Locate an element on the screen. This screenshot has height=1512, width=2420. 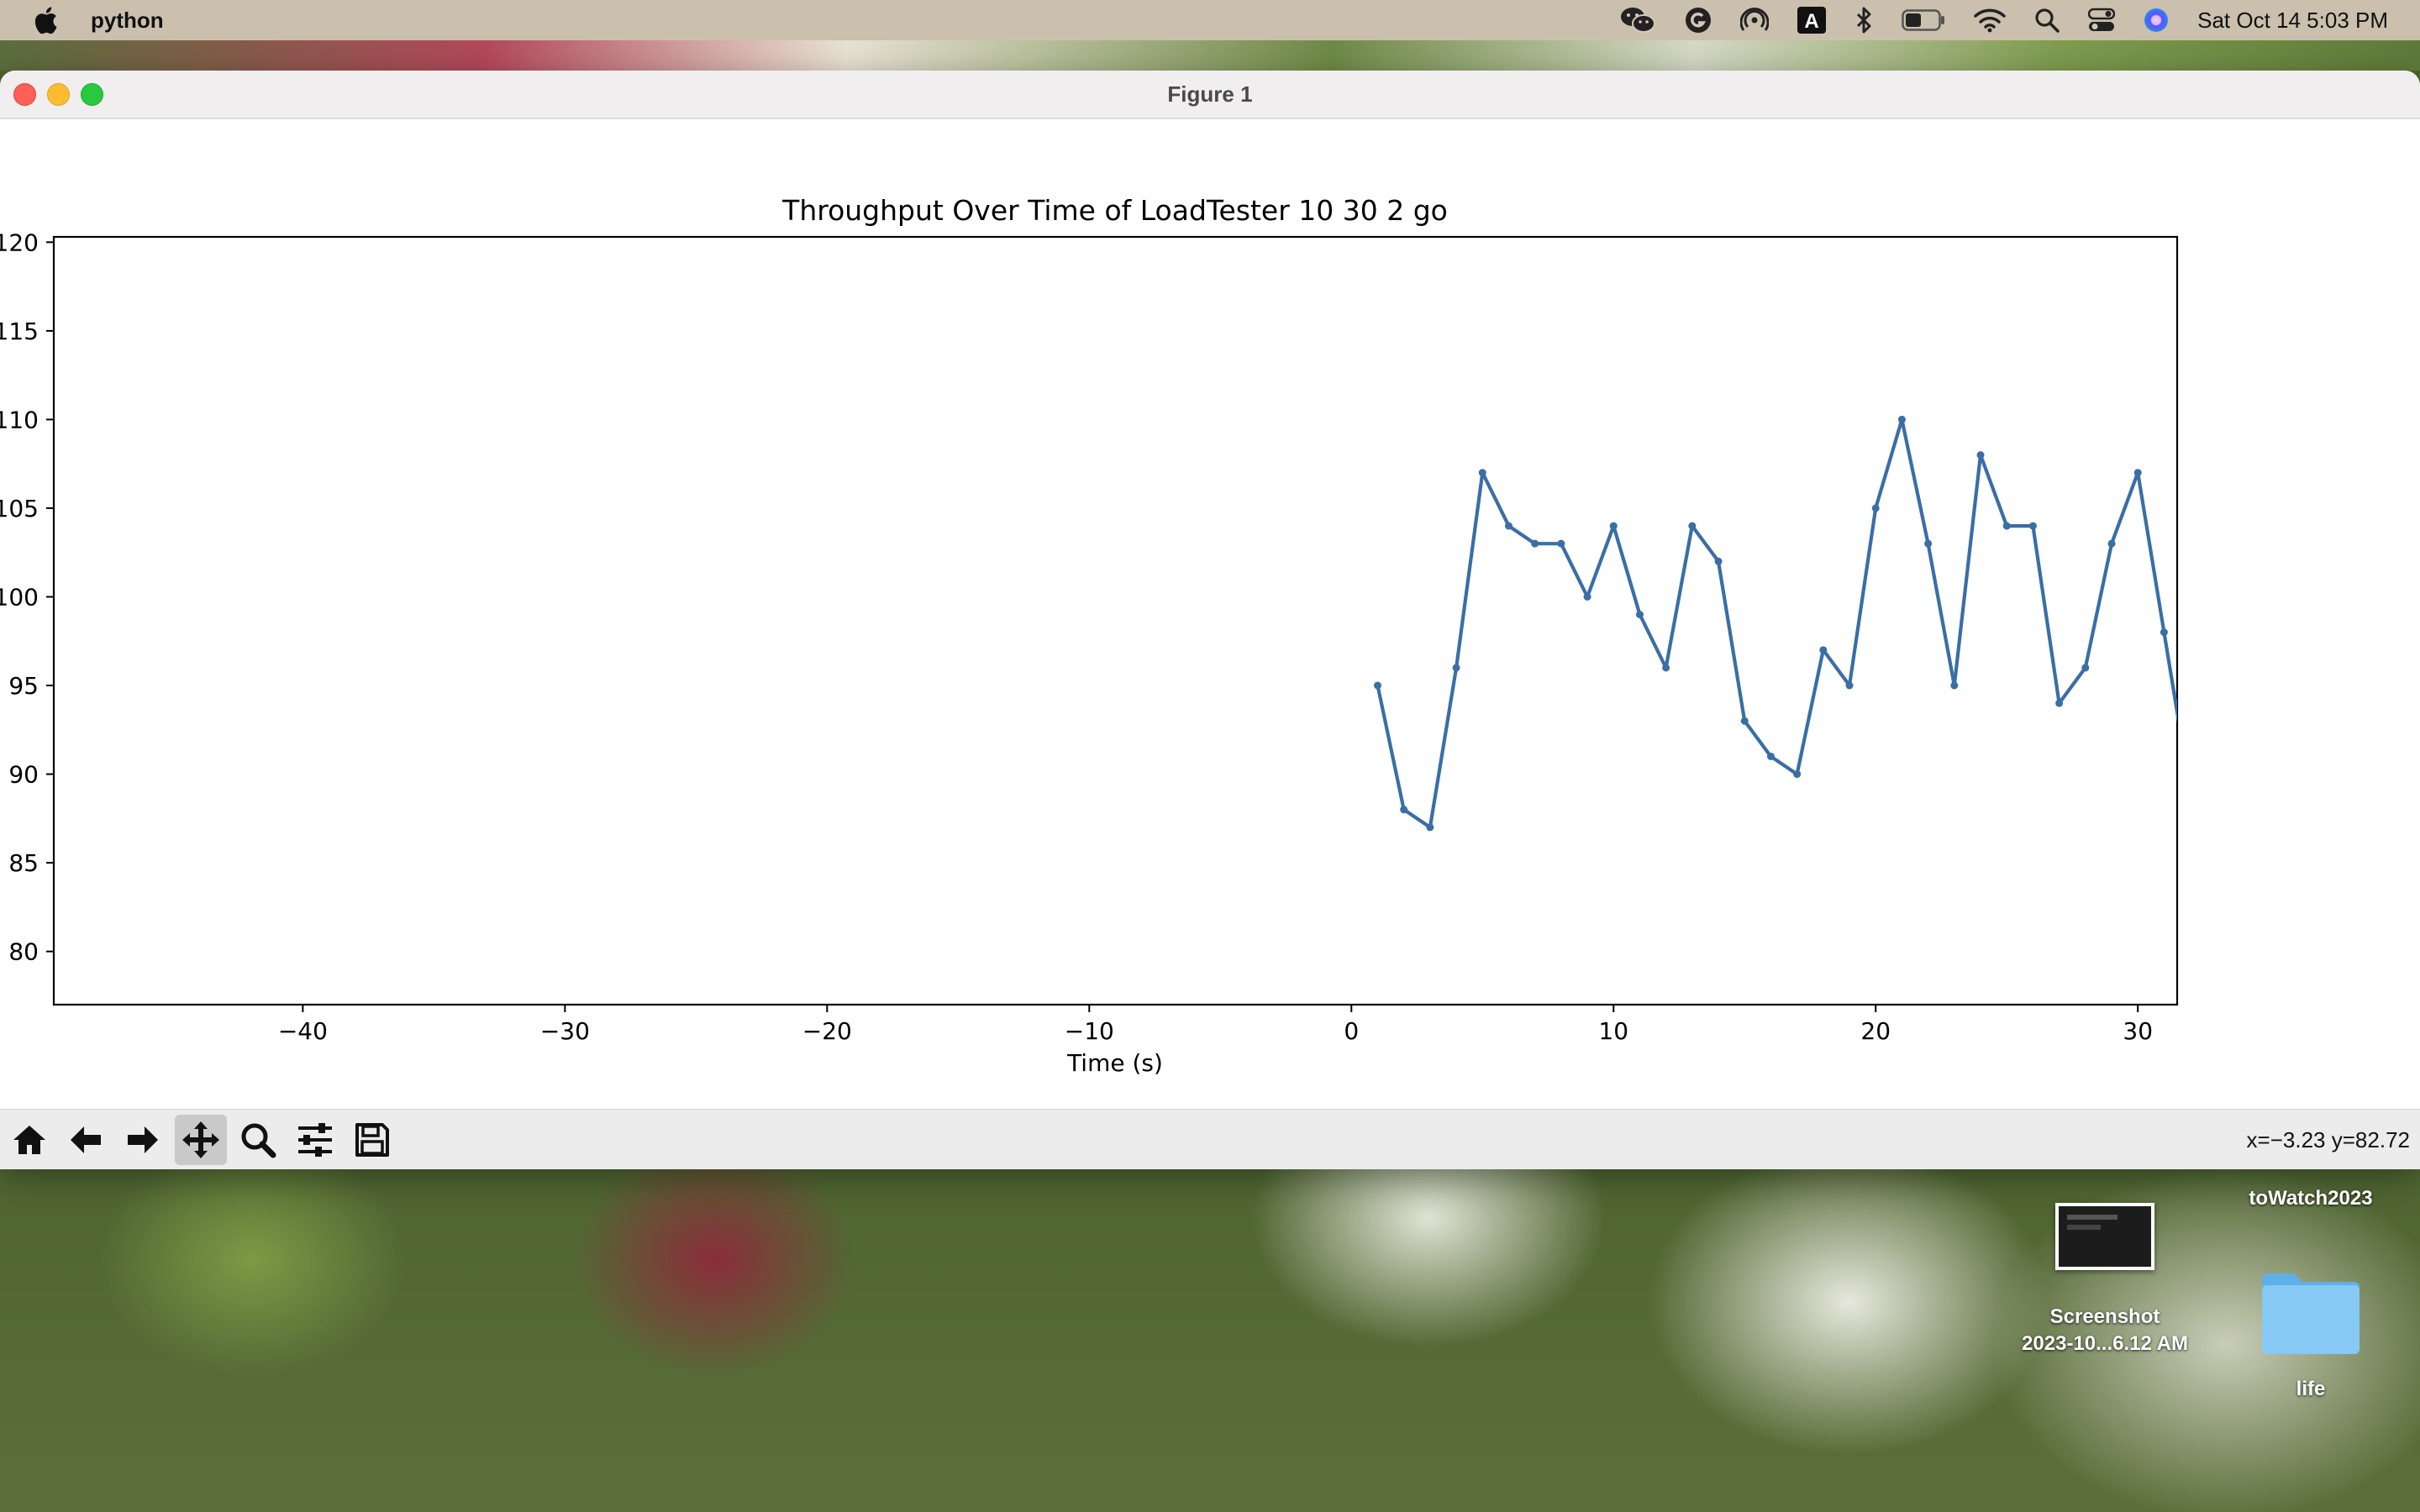
window-titlebar: Figure 1 is located at coordinates (1210, 95).